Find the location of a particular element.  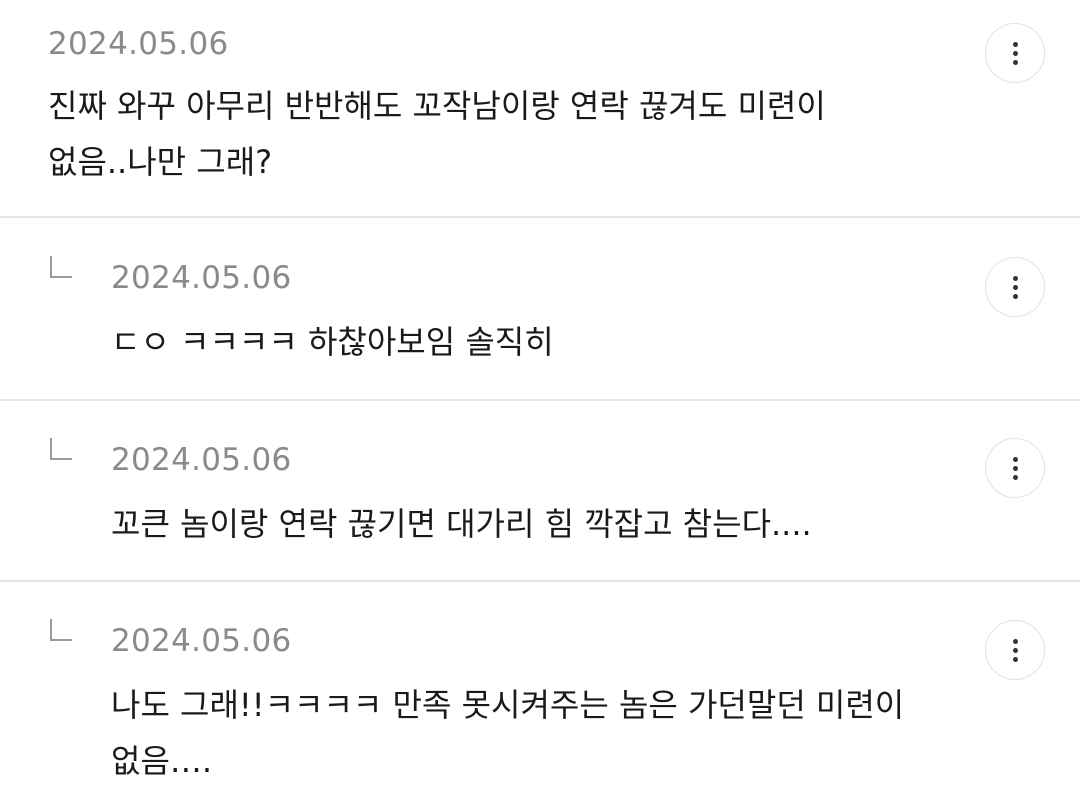

comment-text: ㄷㅇ ㅋㅋㅋㅋ 하찮아보임 솔직히 is located at coordinates (332, 342).